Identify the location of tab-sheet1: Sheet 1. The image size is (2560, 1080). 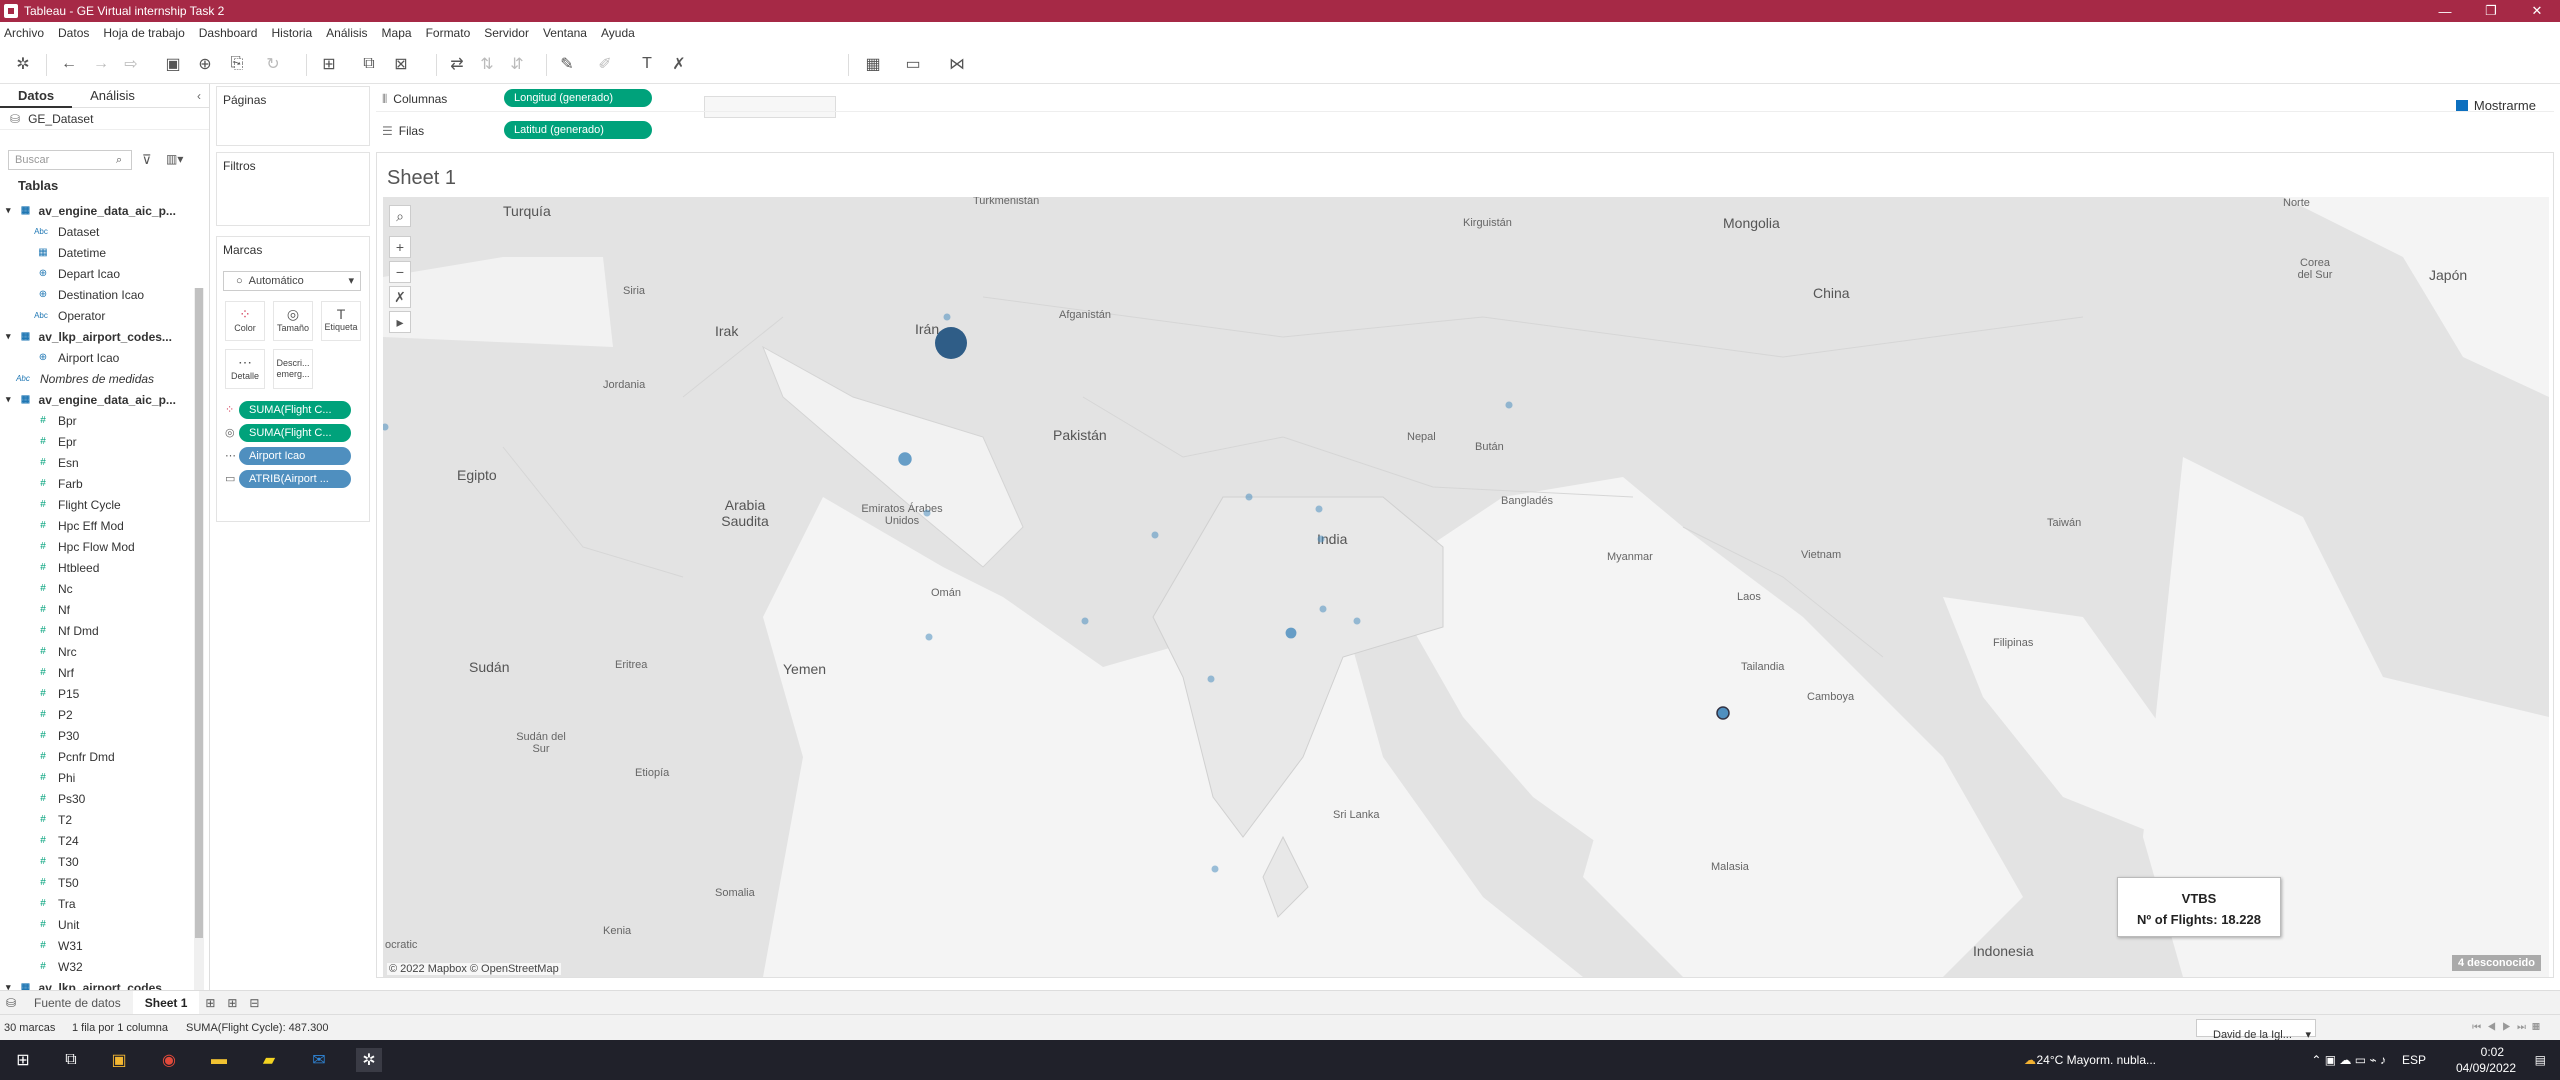
(166, 1002).